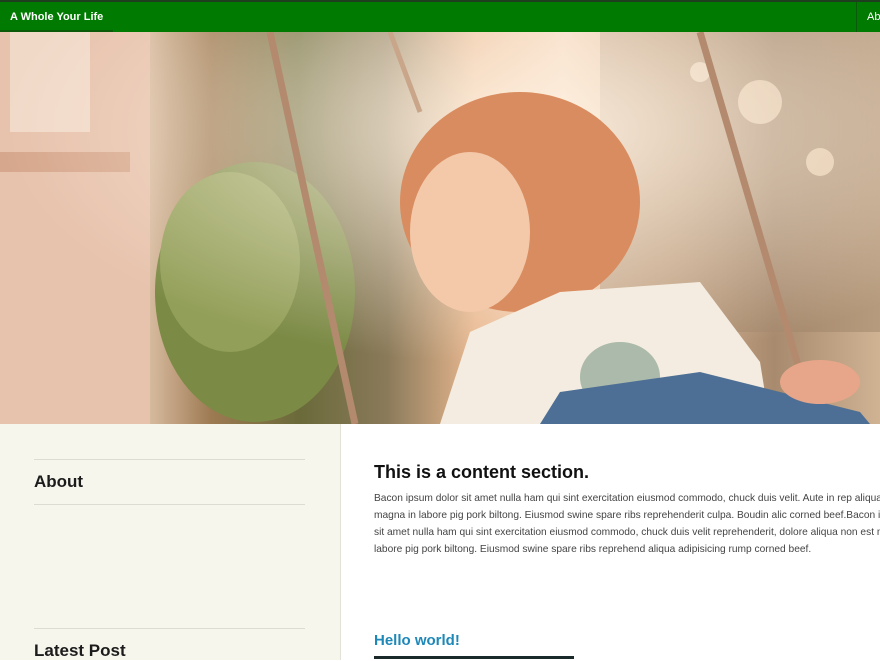 This screenshot has height=661, width=880. Describe the element at coordinates (169, 482) in the screenshot. I see `widget-title-about: About` at that location.